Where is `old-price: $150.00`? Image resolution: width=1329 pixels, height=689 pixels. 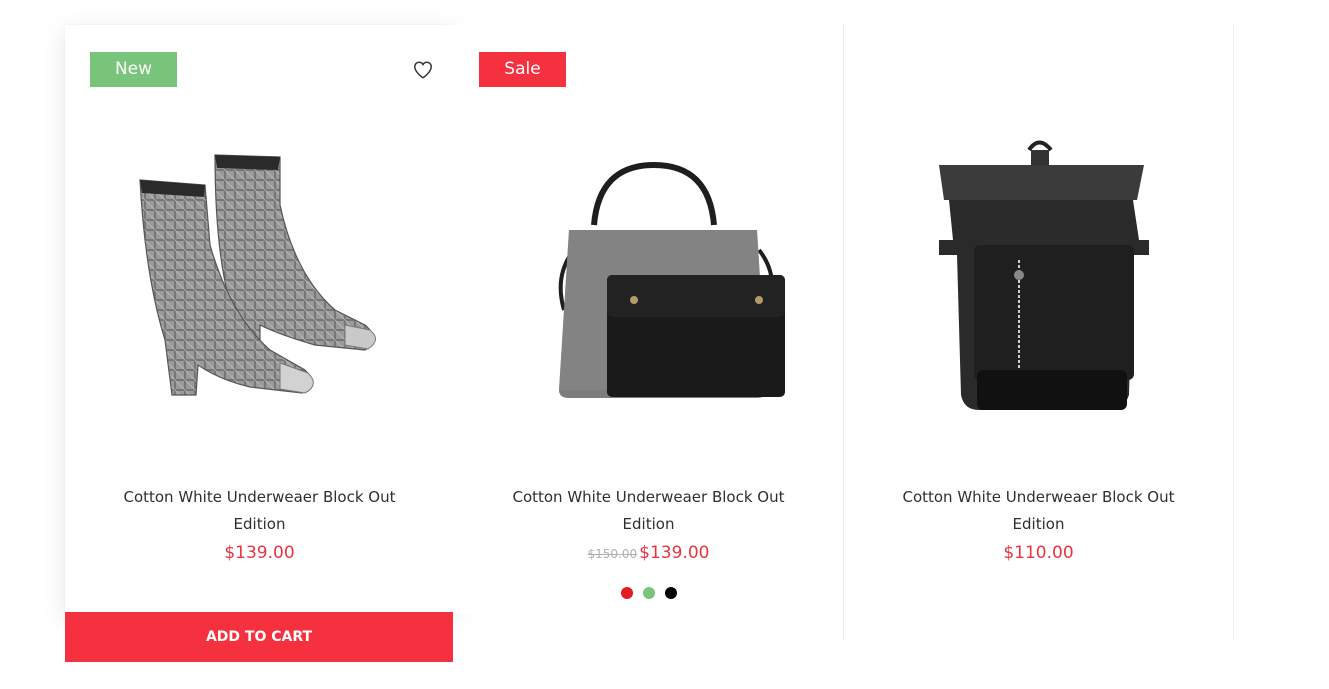
old-price: $150.00 is located at coordinates (612, 554).